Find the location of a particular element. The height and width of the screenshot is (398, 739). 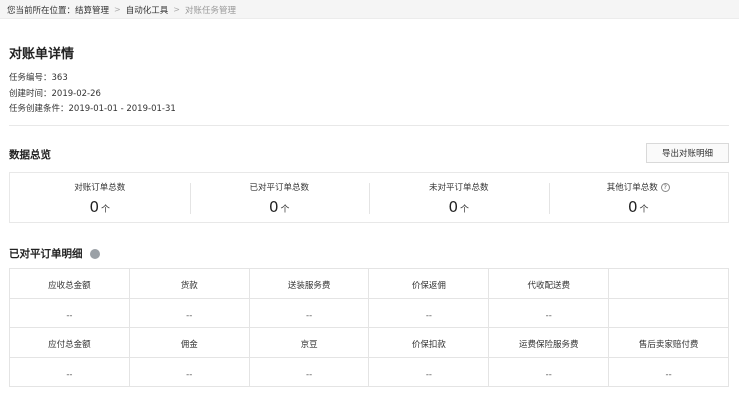

table-row: 应付总金额 佣金 京豆 价保扣款 运费保险服务费 售后卖家赔付费 is located at coordinates (369, 342).